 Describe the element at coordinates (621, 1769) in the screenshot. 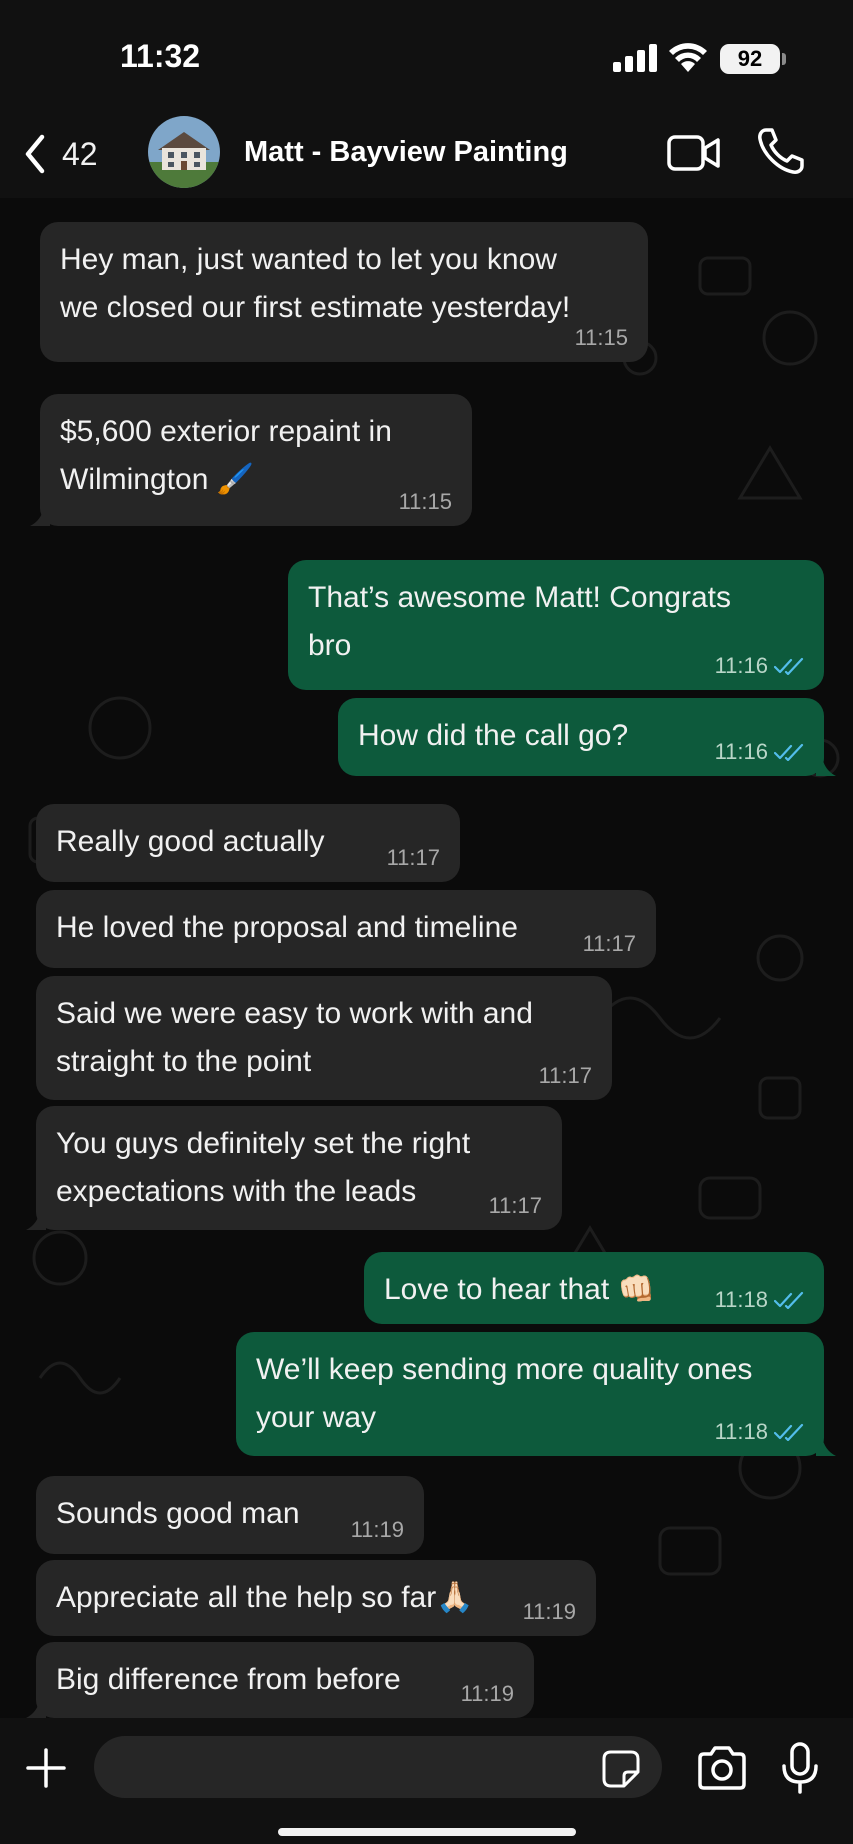

I see `sticker-icon` at that location.